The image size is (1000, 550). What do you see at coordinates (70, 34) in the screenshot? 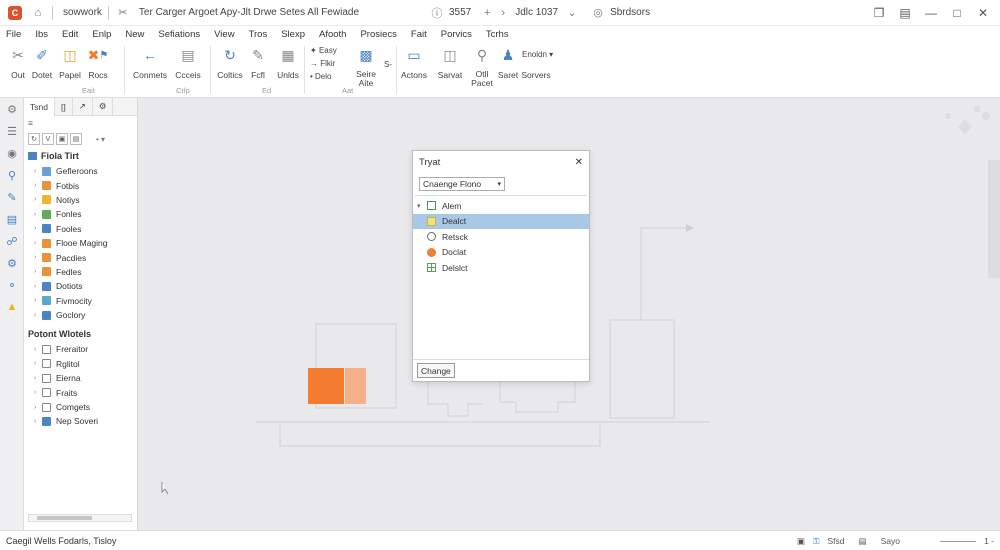
I see `menu-item-edit: Edit` at bounding box center [70, 34].